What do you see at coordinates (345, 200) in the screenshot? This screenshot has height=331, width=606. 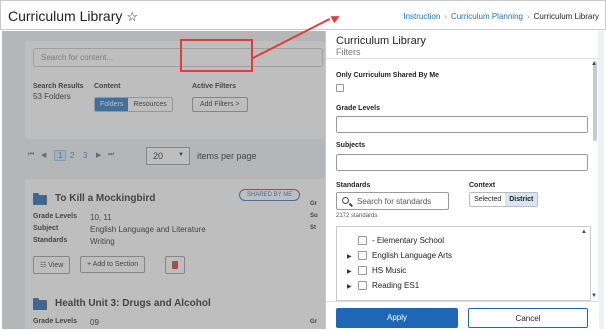 I see `search-icon` at bounding box center [345, 200].